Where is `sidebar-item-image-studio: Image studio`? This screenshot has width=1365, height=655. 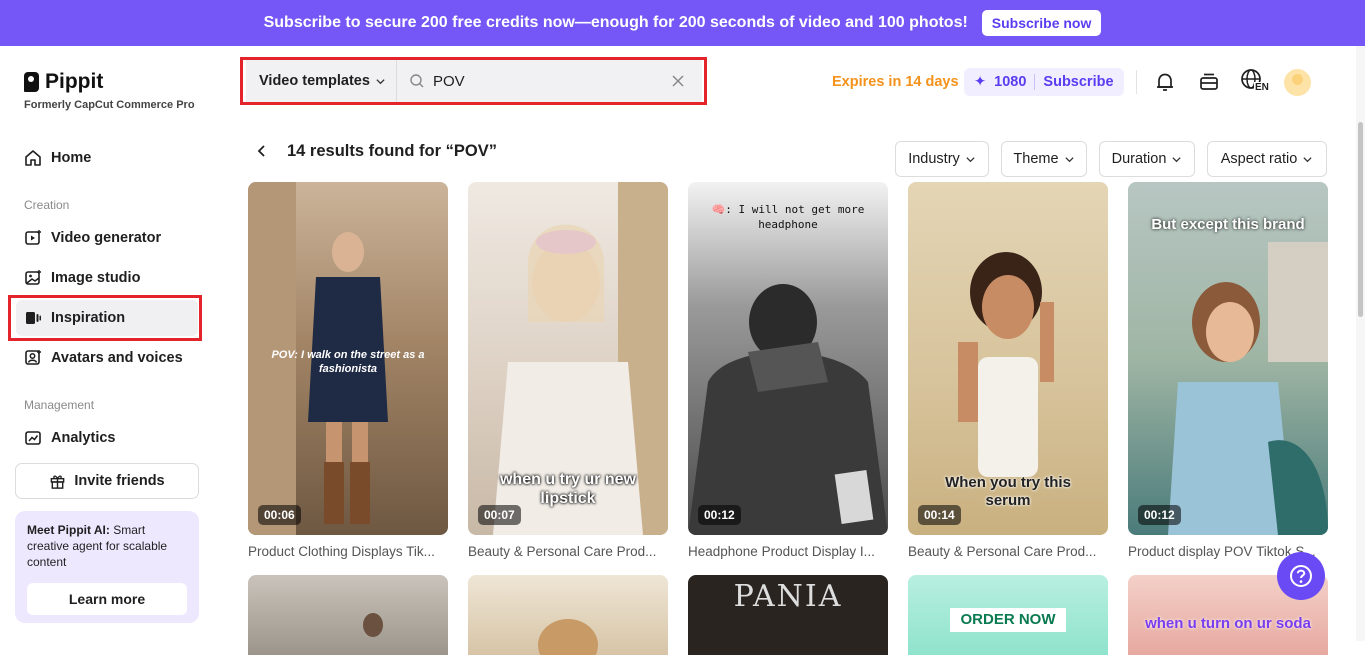 sidebar-item-image-studio: Image studio is located at coordinates (107, 278).